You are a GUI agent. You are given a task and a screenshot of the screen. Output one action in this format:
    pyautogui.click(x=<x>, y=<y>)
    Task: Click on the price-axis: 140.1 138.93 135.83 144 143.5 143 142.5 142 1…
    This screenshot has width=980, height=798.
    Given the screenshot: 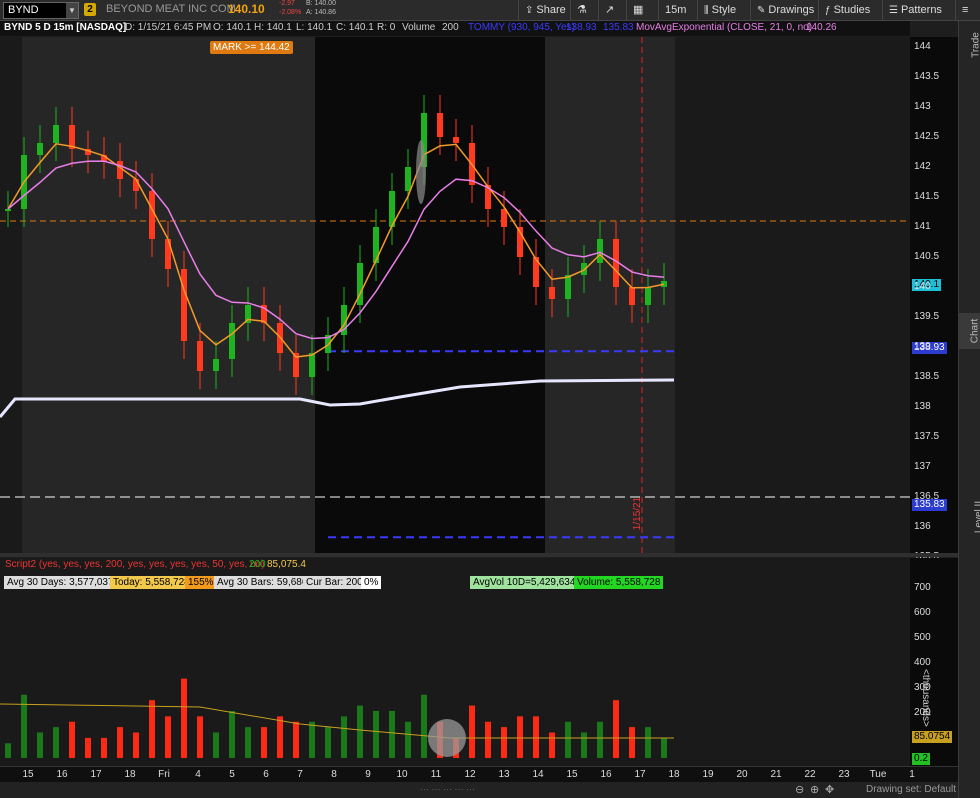 What is the action you would take?
    pyautogui.click(x=934, y=299)
    